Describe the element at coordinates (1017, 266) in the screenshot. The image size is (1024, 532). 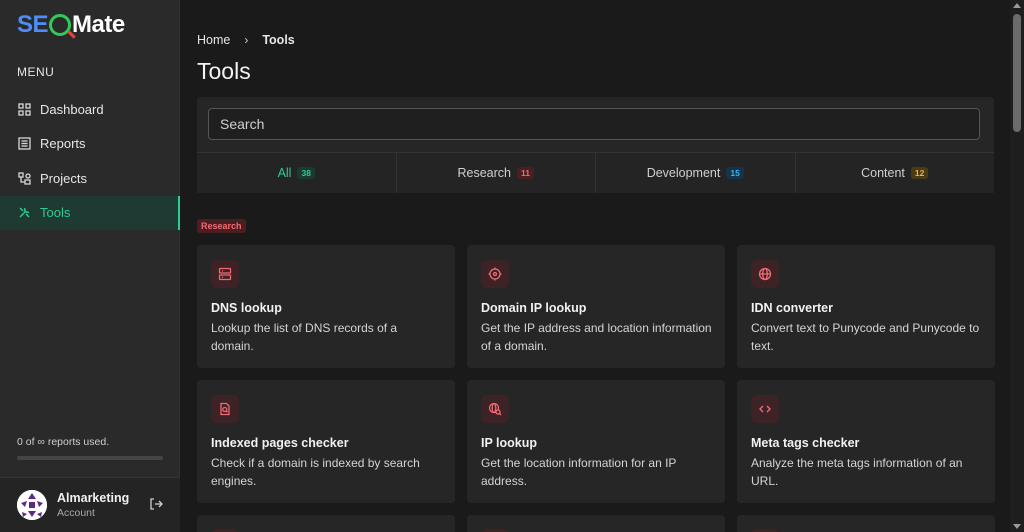
I see `scrollbar` at that location.